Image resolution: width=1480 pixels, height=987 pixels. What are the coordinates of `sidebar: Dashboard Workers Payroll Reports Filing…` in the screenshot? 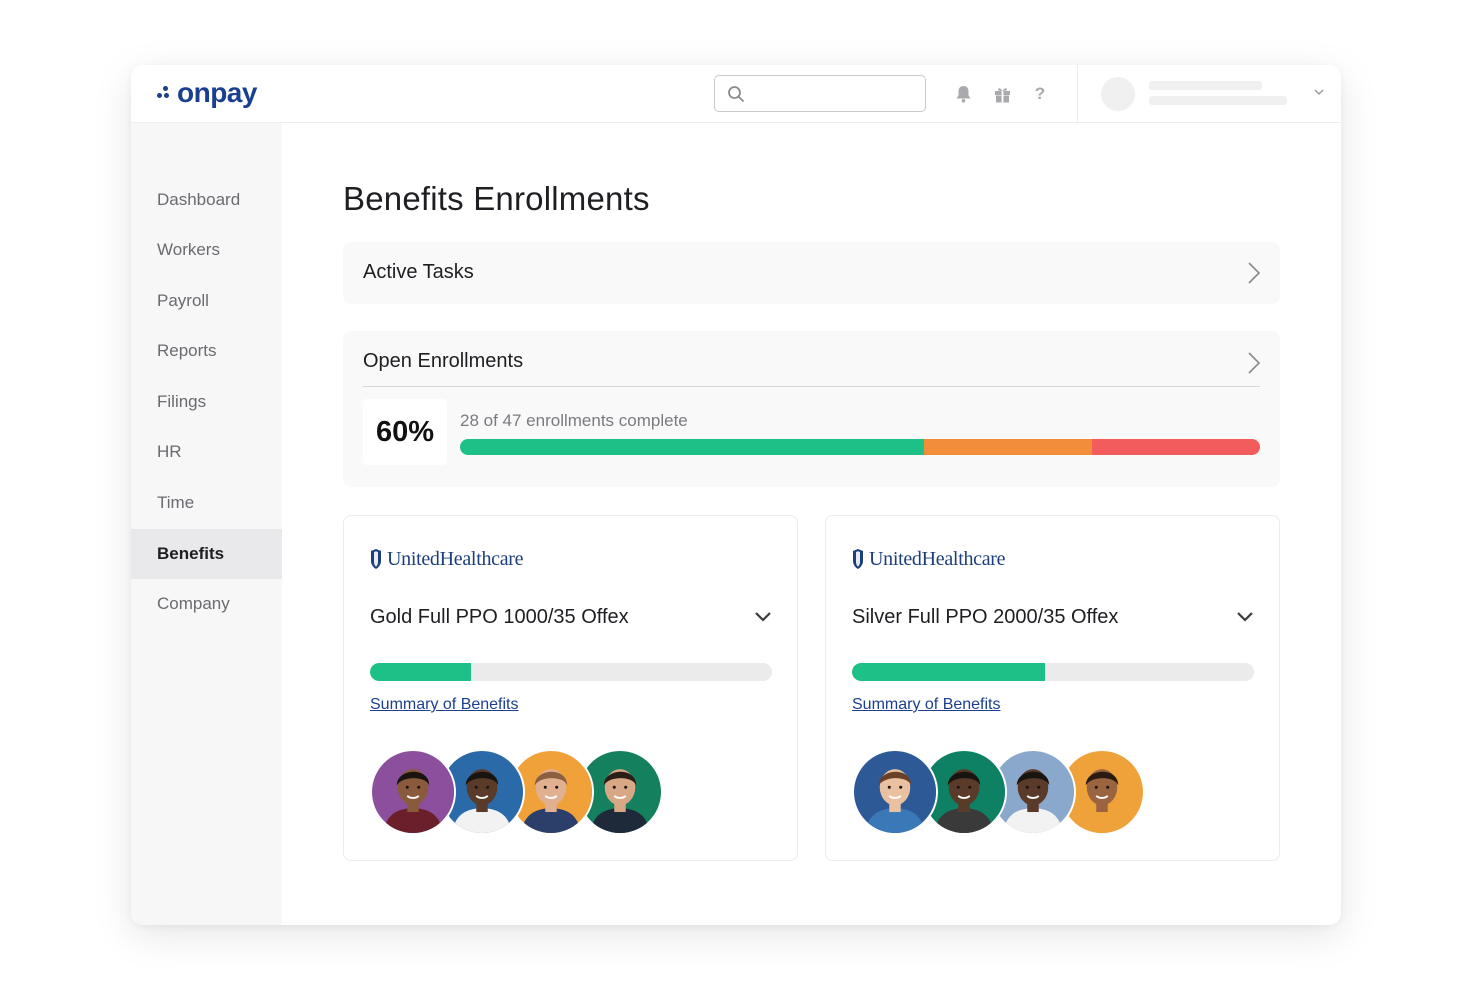 It's located at (206, 524).